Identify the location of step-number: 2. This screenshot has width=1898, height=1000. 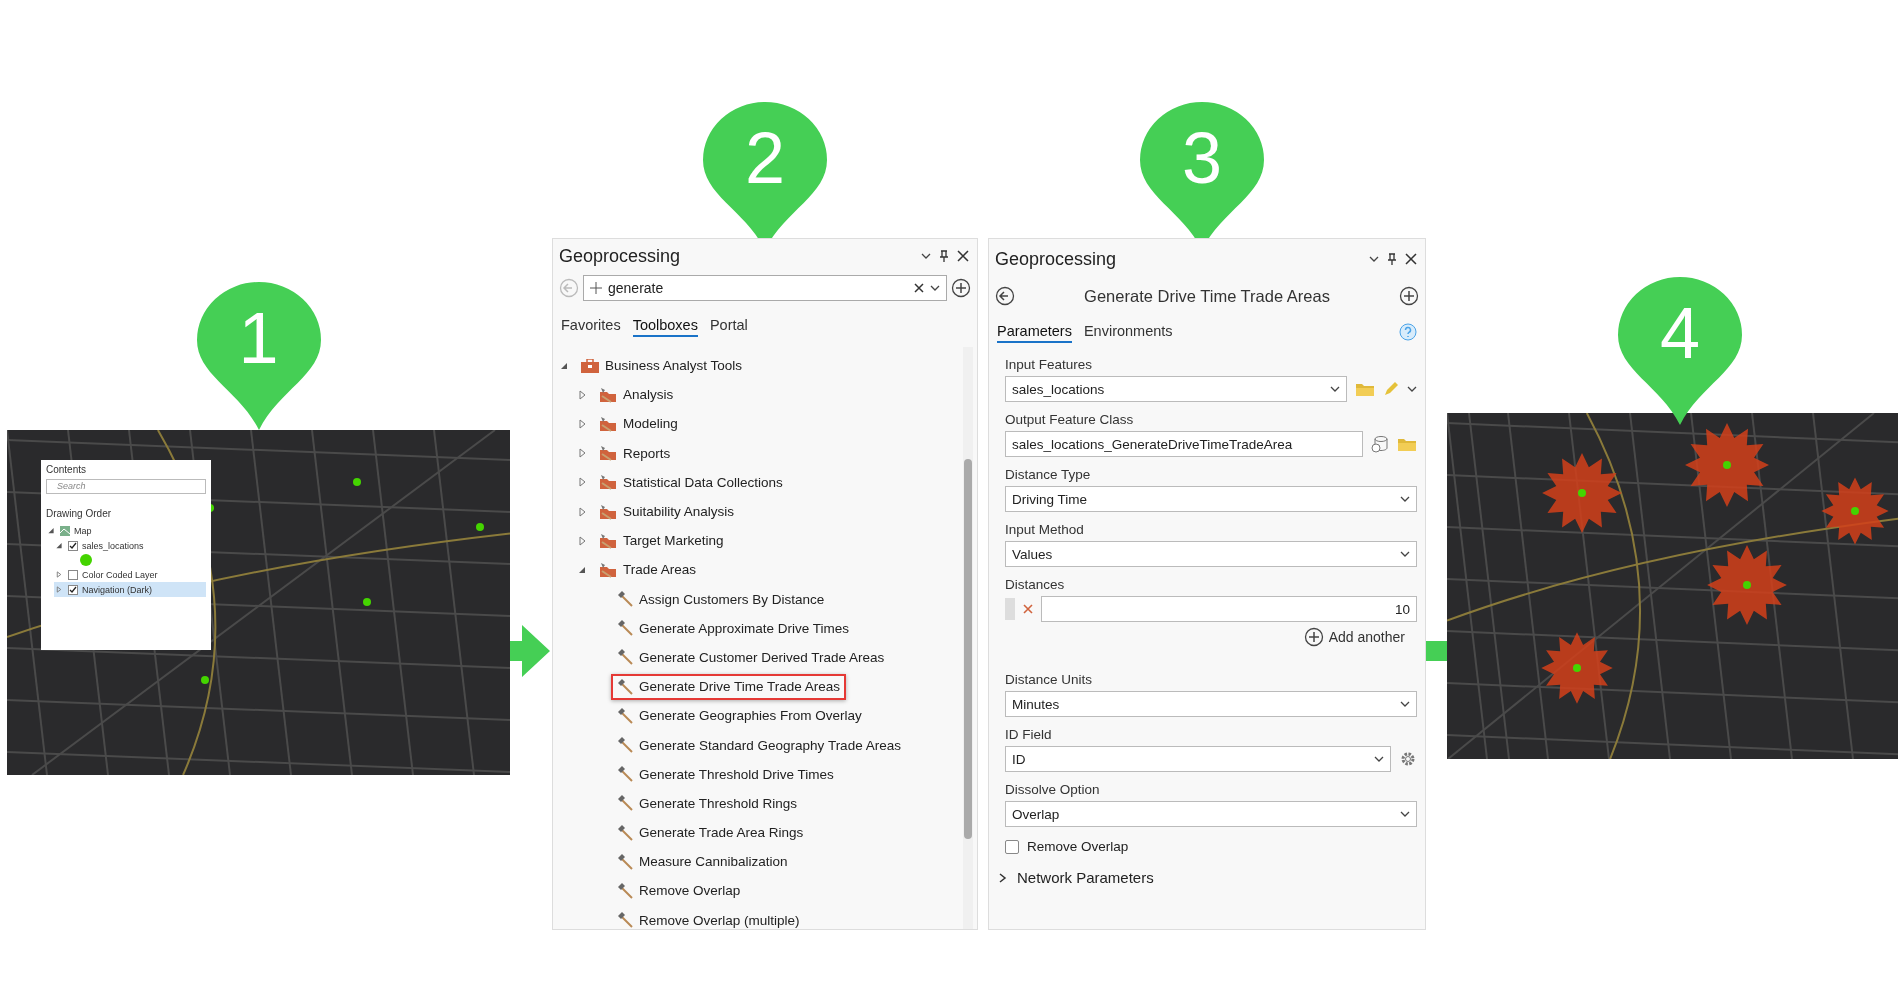
(765, 158).